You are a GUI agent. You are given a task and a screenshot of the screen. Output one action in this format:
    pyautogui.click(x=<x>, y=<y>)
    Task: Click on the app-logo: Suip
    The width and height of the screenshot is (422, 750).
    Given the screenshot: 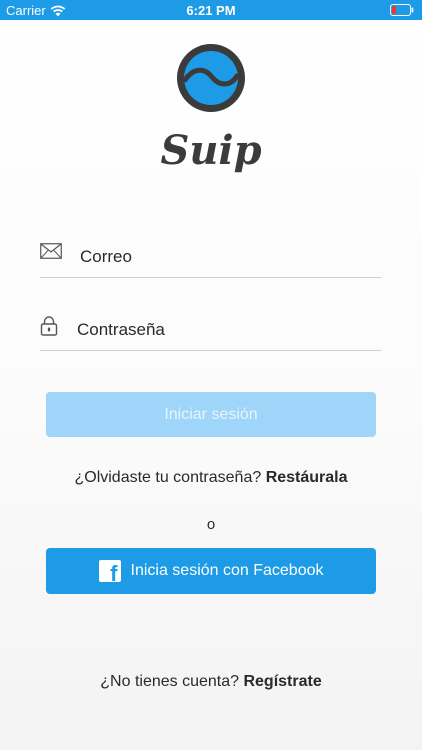 What is the action you would take?
    pyautogui.click(x=211, y=107)
    